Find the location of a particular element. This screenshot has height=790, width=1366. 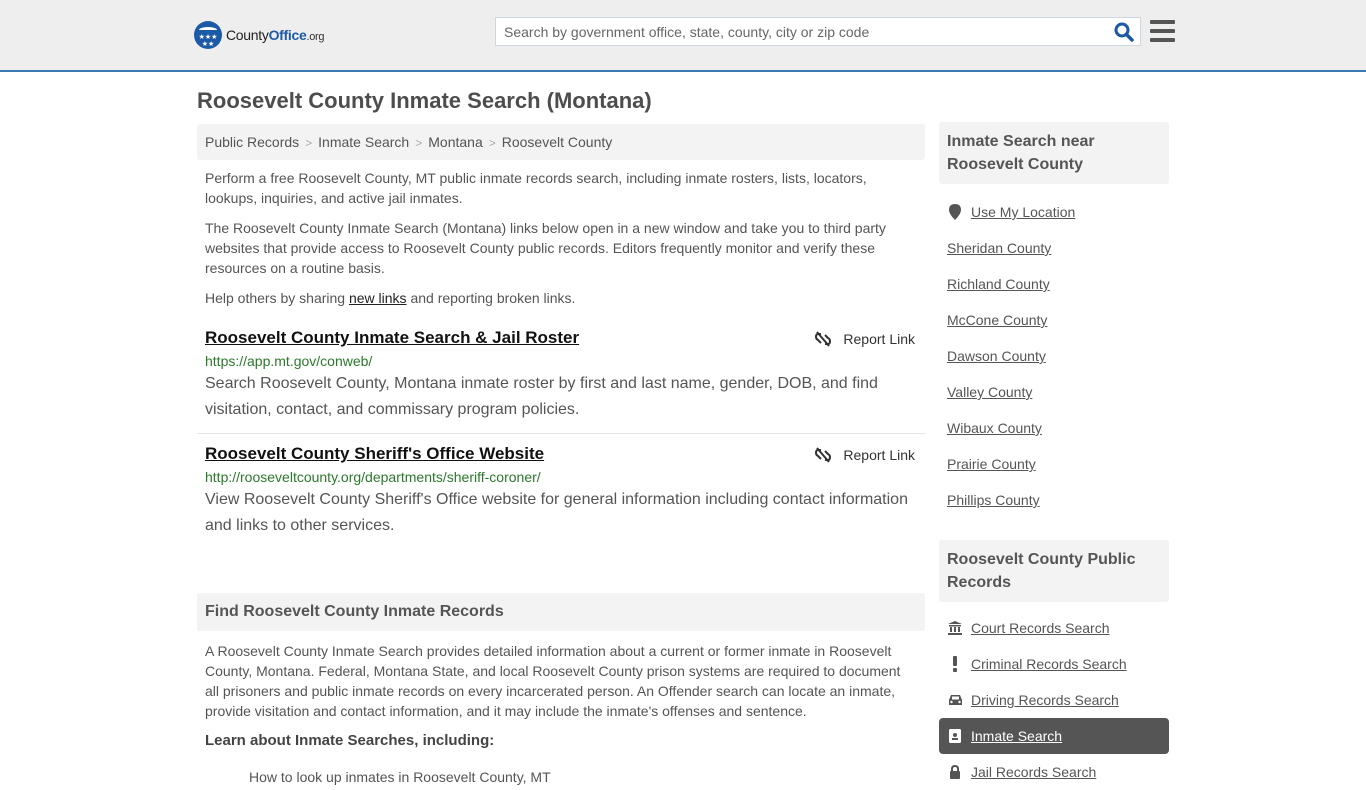

sidebar-item-county: Wibaux County is located at coordinates (1054, 428).